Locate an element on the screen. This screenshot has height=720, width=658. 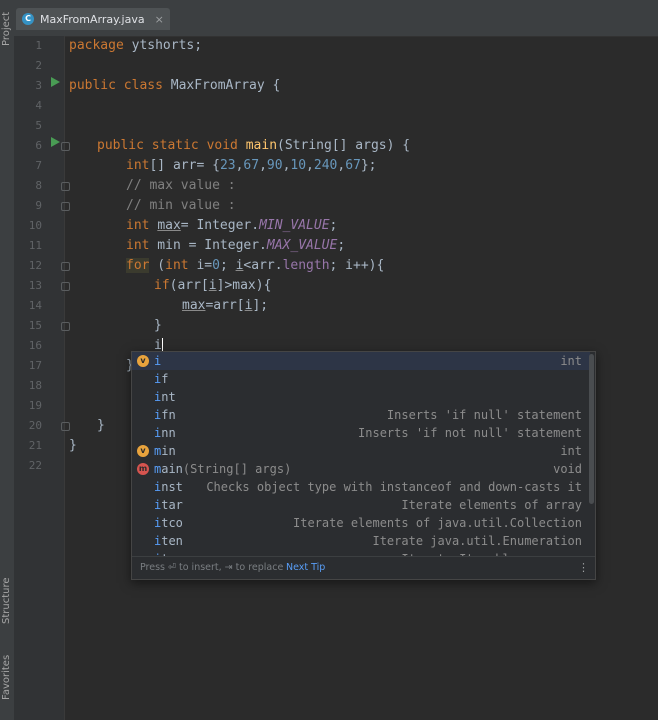
completion-params: (String[] args) is located at coordinates (237, 469).